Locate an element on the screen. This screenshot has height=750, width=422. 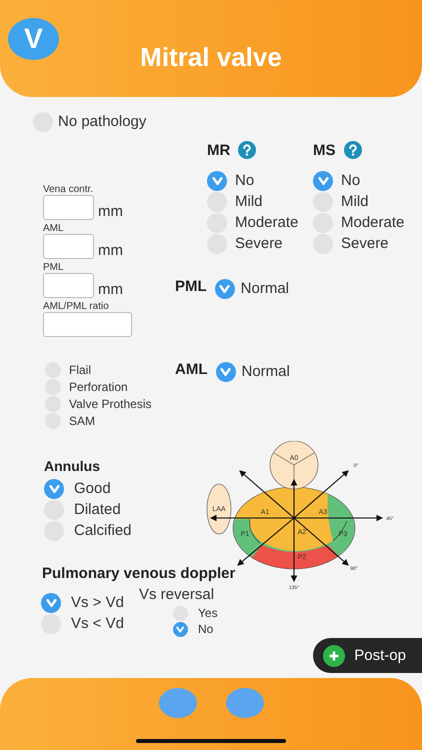
field-label: PML is located at coordinates (54, 267).